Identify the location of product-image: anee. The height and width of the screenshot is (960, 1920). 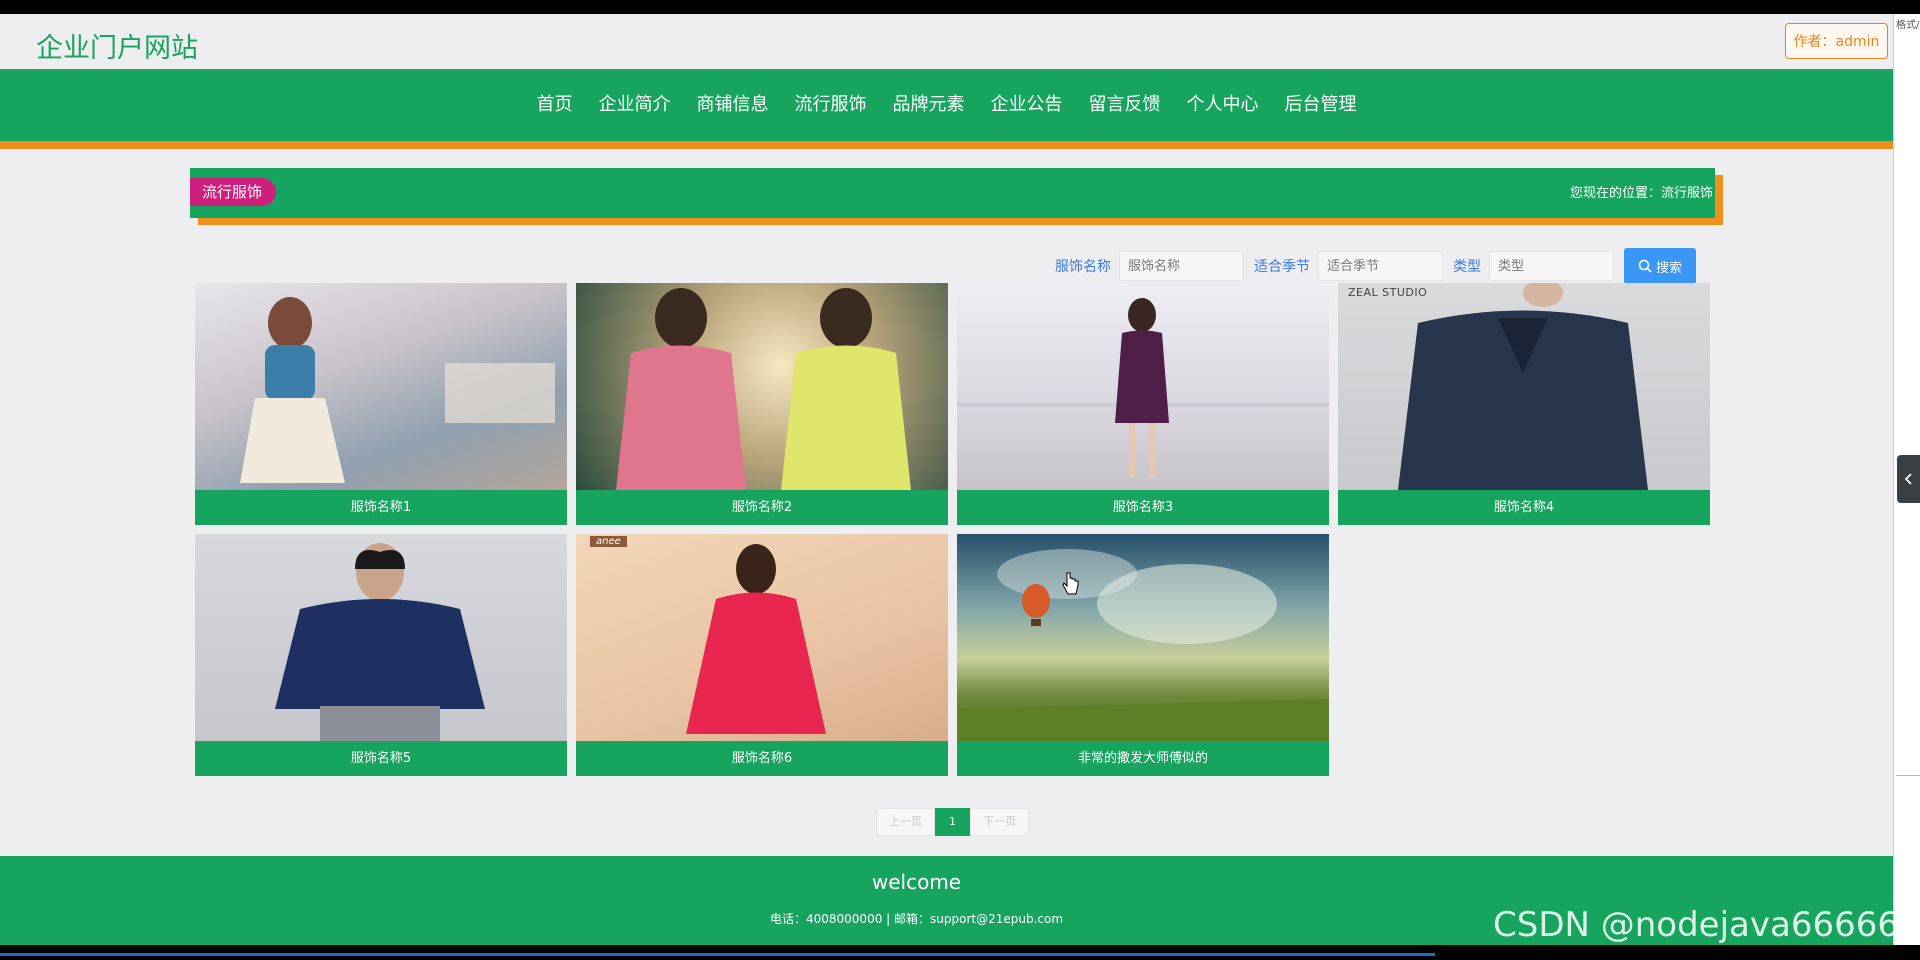
(762, 637).